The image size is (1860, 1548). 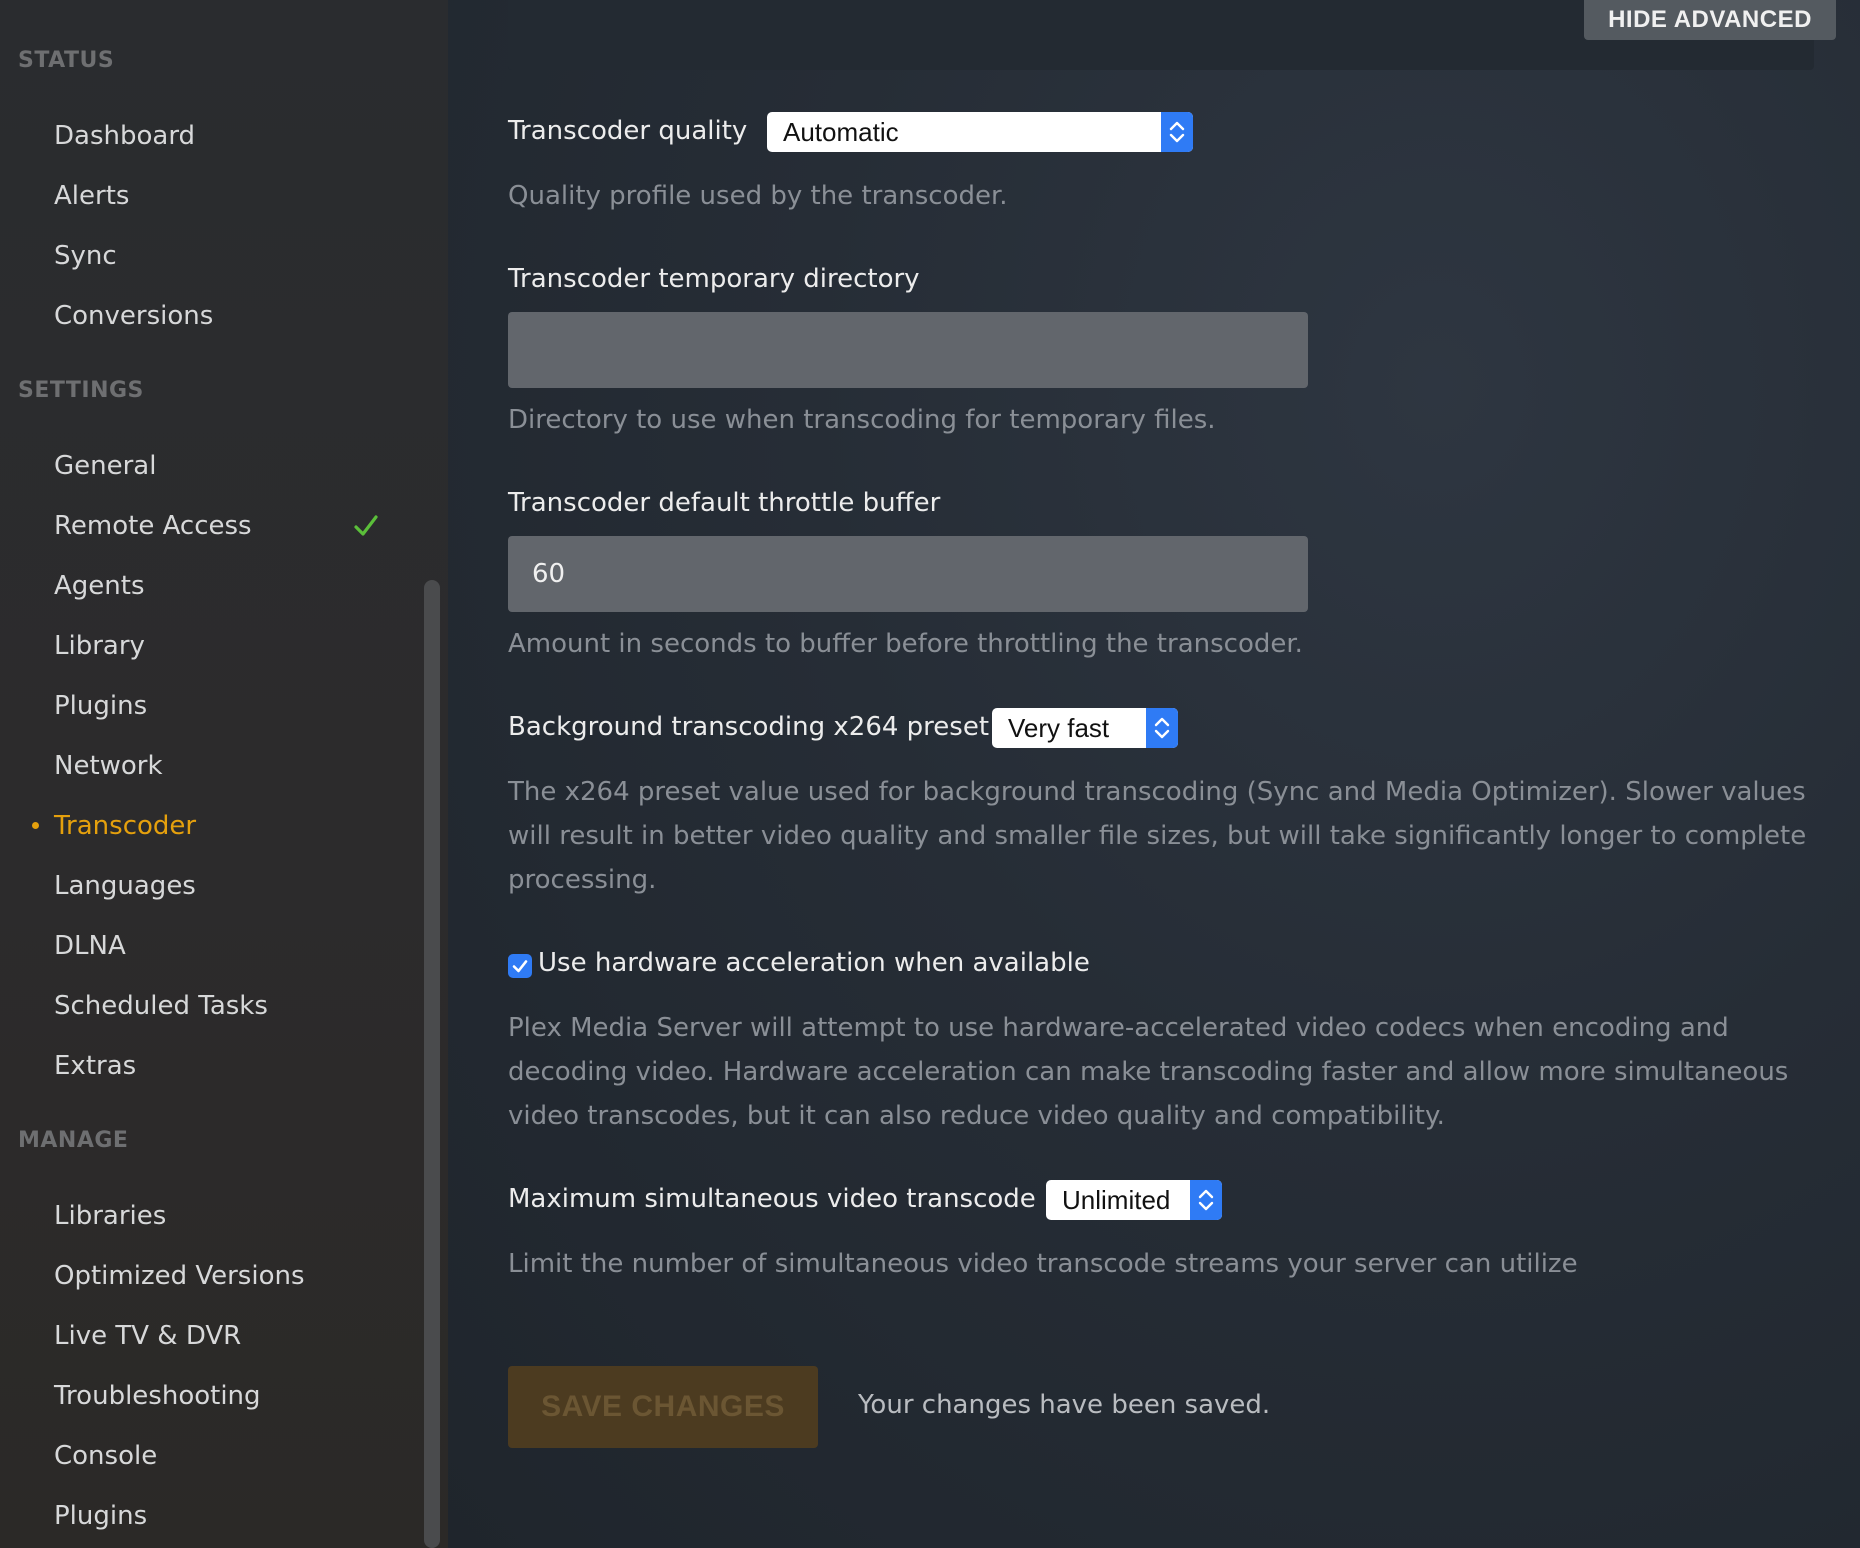 I want to click on sidebar-item-languages: Languages, so click(x=125, y=886).